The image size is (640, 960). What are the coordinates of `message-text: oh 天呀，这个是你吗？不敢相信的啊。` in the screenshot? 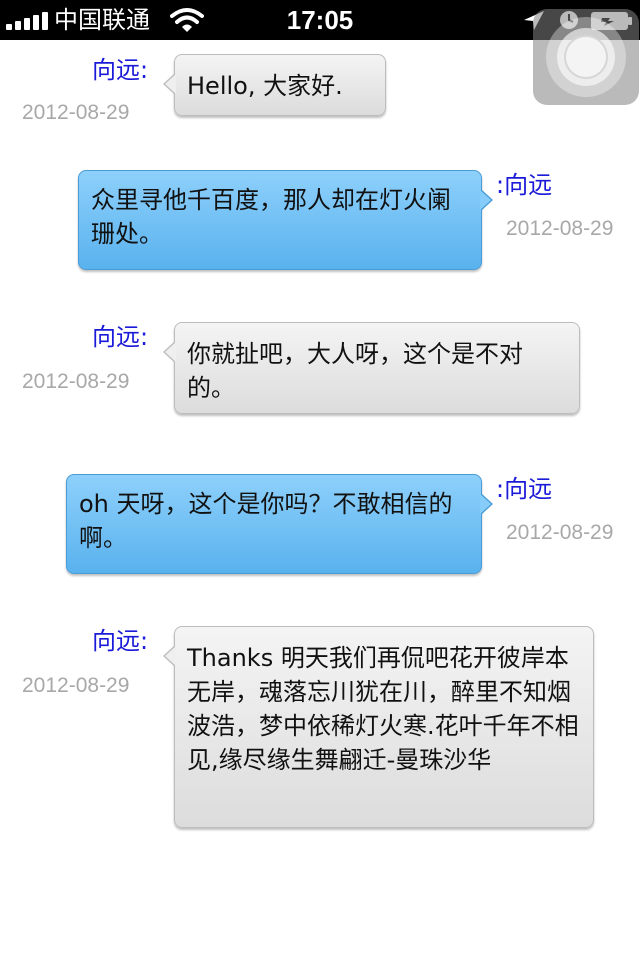 It's located at (266, 521).